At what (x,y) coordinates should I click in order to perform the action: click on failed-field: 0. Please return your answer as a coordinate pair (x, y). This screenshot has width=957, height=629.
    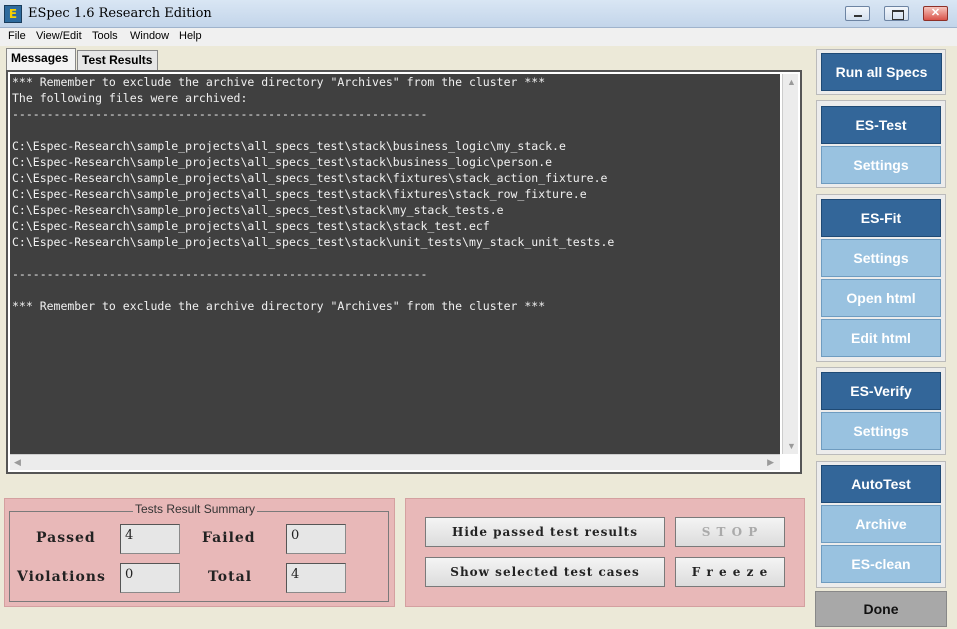
    Looking at the image, I should click on (316, 539).